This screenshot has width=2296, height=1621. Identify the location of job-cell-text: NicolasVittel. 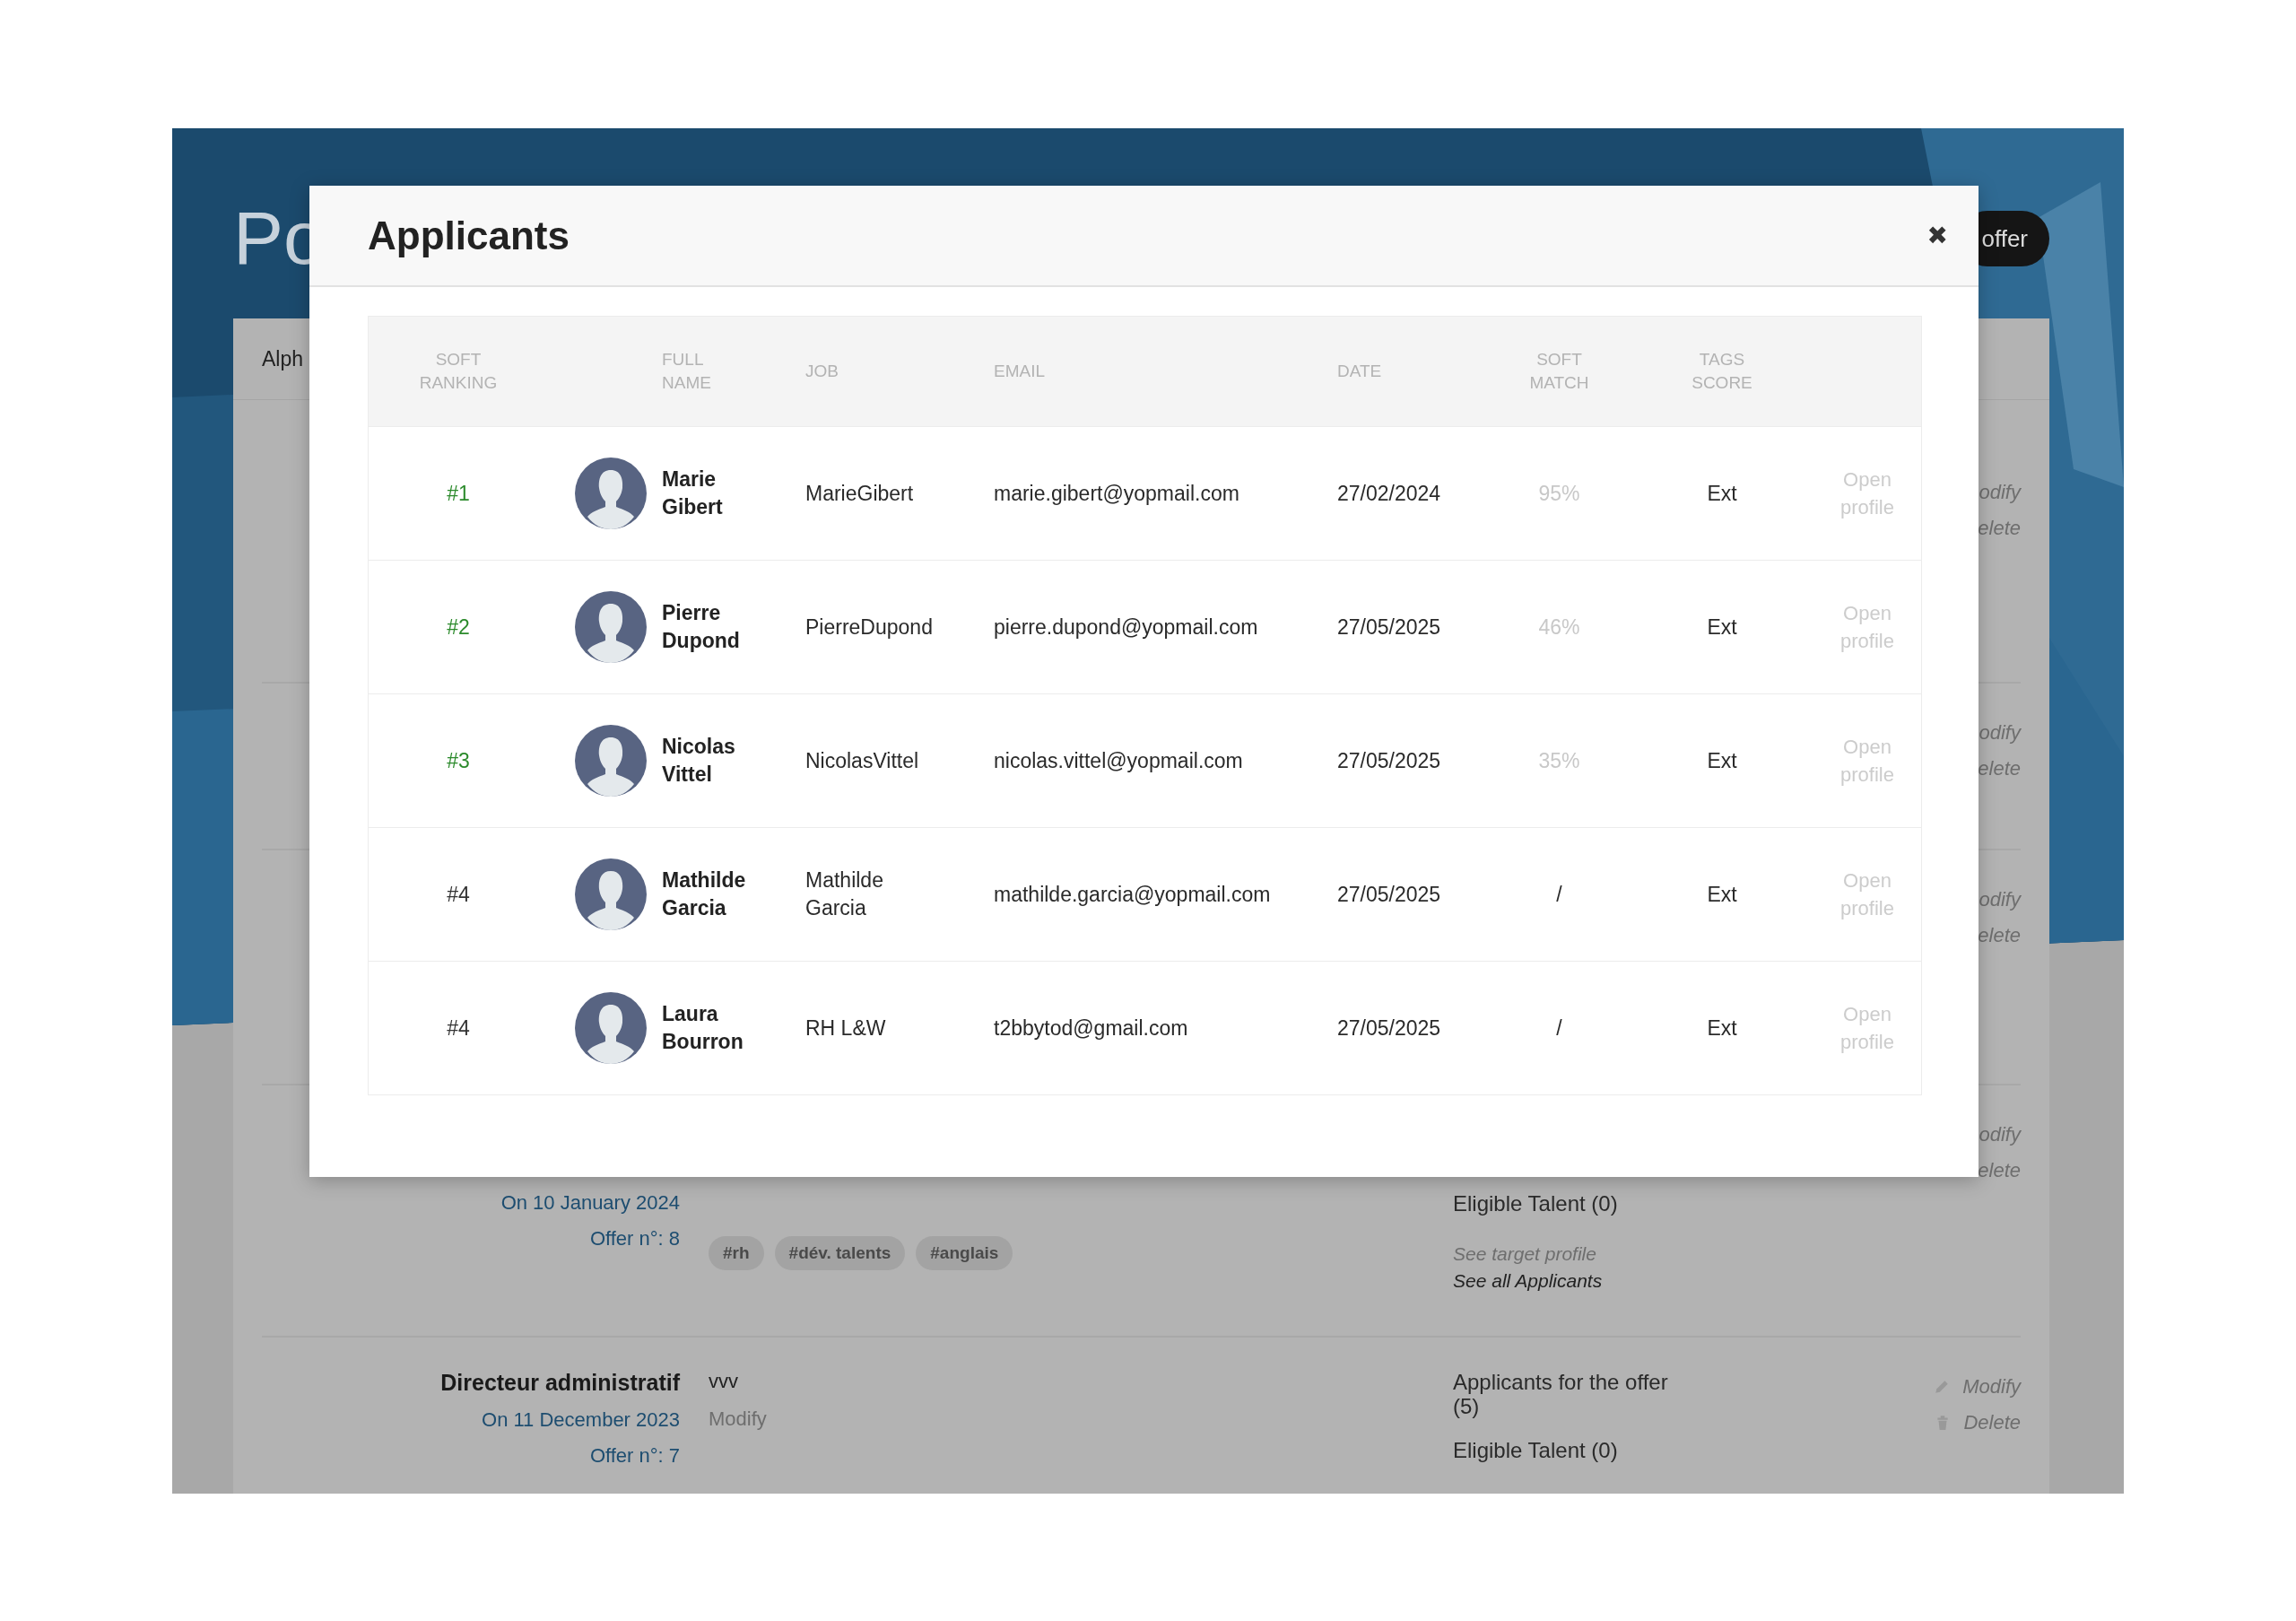
(862, 760).